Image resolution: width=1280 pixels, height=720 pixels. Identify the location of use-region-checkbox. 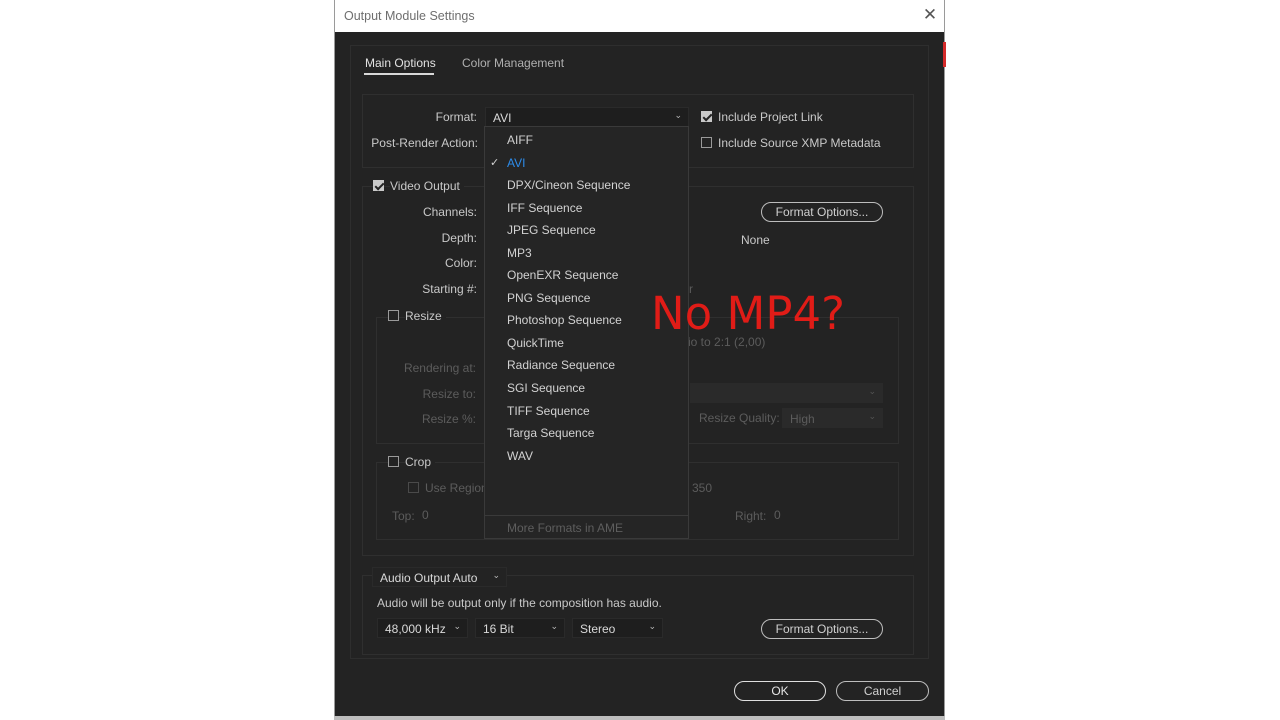
(413, 487).